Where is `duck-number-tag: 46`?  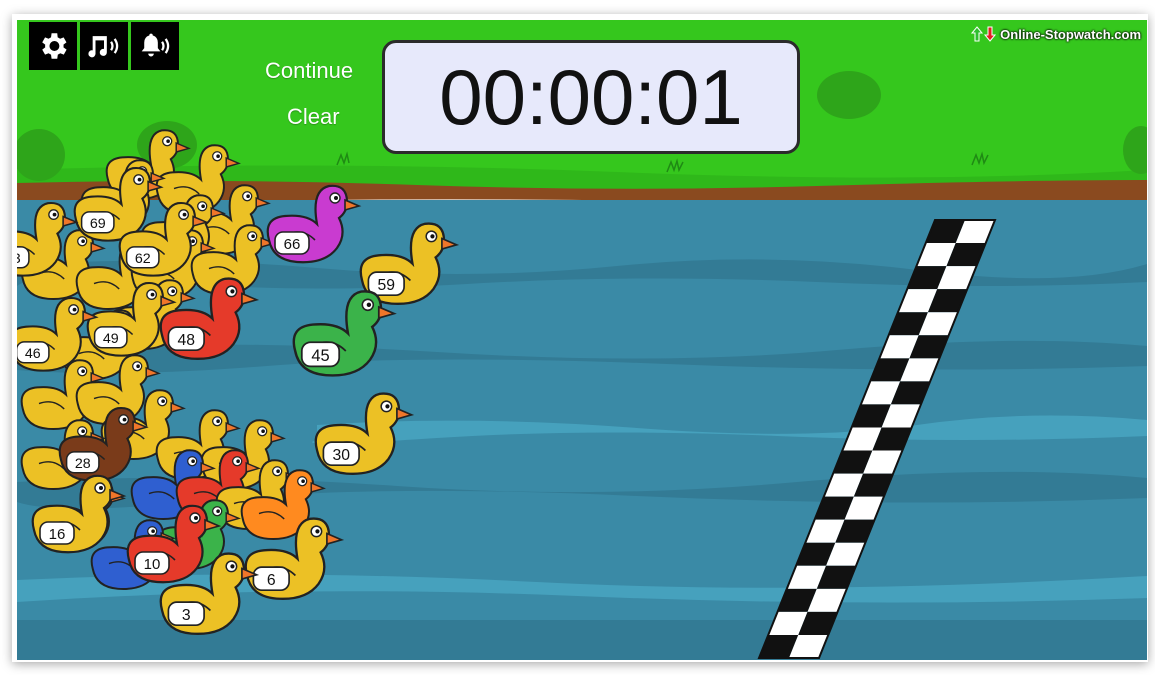 duck-number-tag: 46 is located at coordinates (33, 352).